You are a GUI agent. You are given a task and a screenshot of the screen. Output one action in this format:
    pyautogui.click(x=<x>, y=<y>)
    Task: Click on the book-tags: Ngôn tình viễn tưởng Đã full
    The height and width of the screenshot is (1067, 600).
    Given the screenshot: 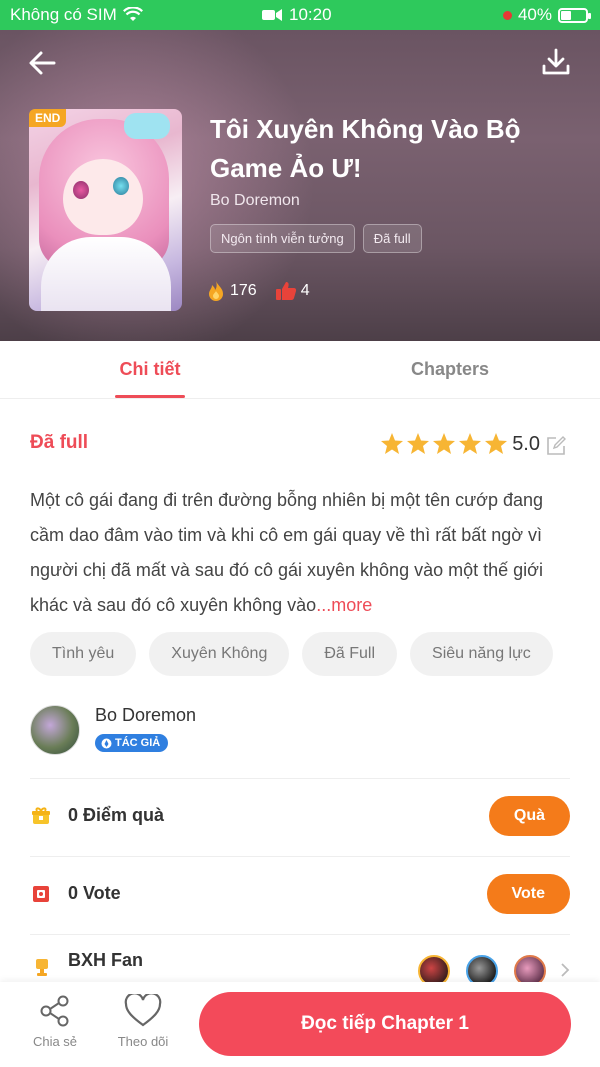 What is the action you would take?
    pyautogui.click(x=316, y=238)
    